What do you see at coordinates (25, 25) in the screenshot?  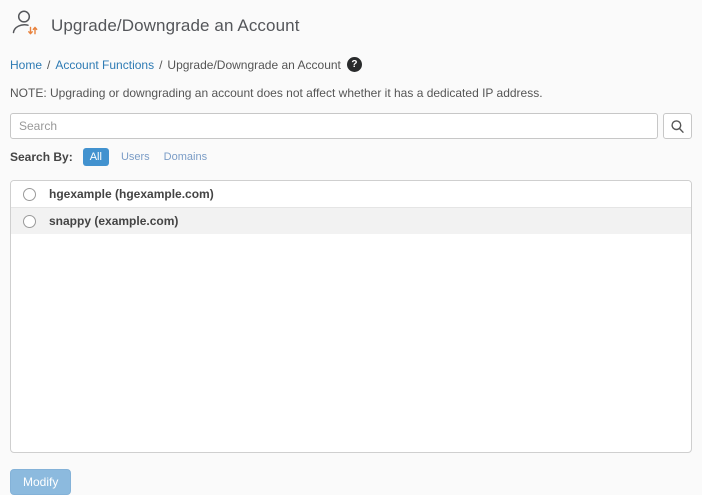 I see `upgrade-downgrade-account-icon` at bounding box center [25, 25].